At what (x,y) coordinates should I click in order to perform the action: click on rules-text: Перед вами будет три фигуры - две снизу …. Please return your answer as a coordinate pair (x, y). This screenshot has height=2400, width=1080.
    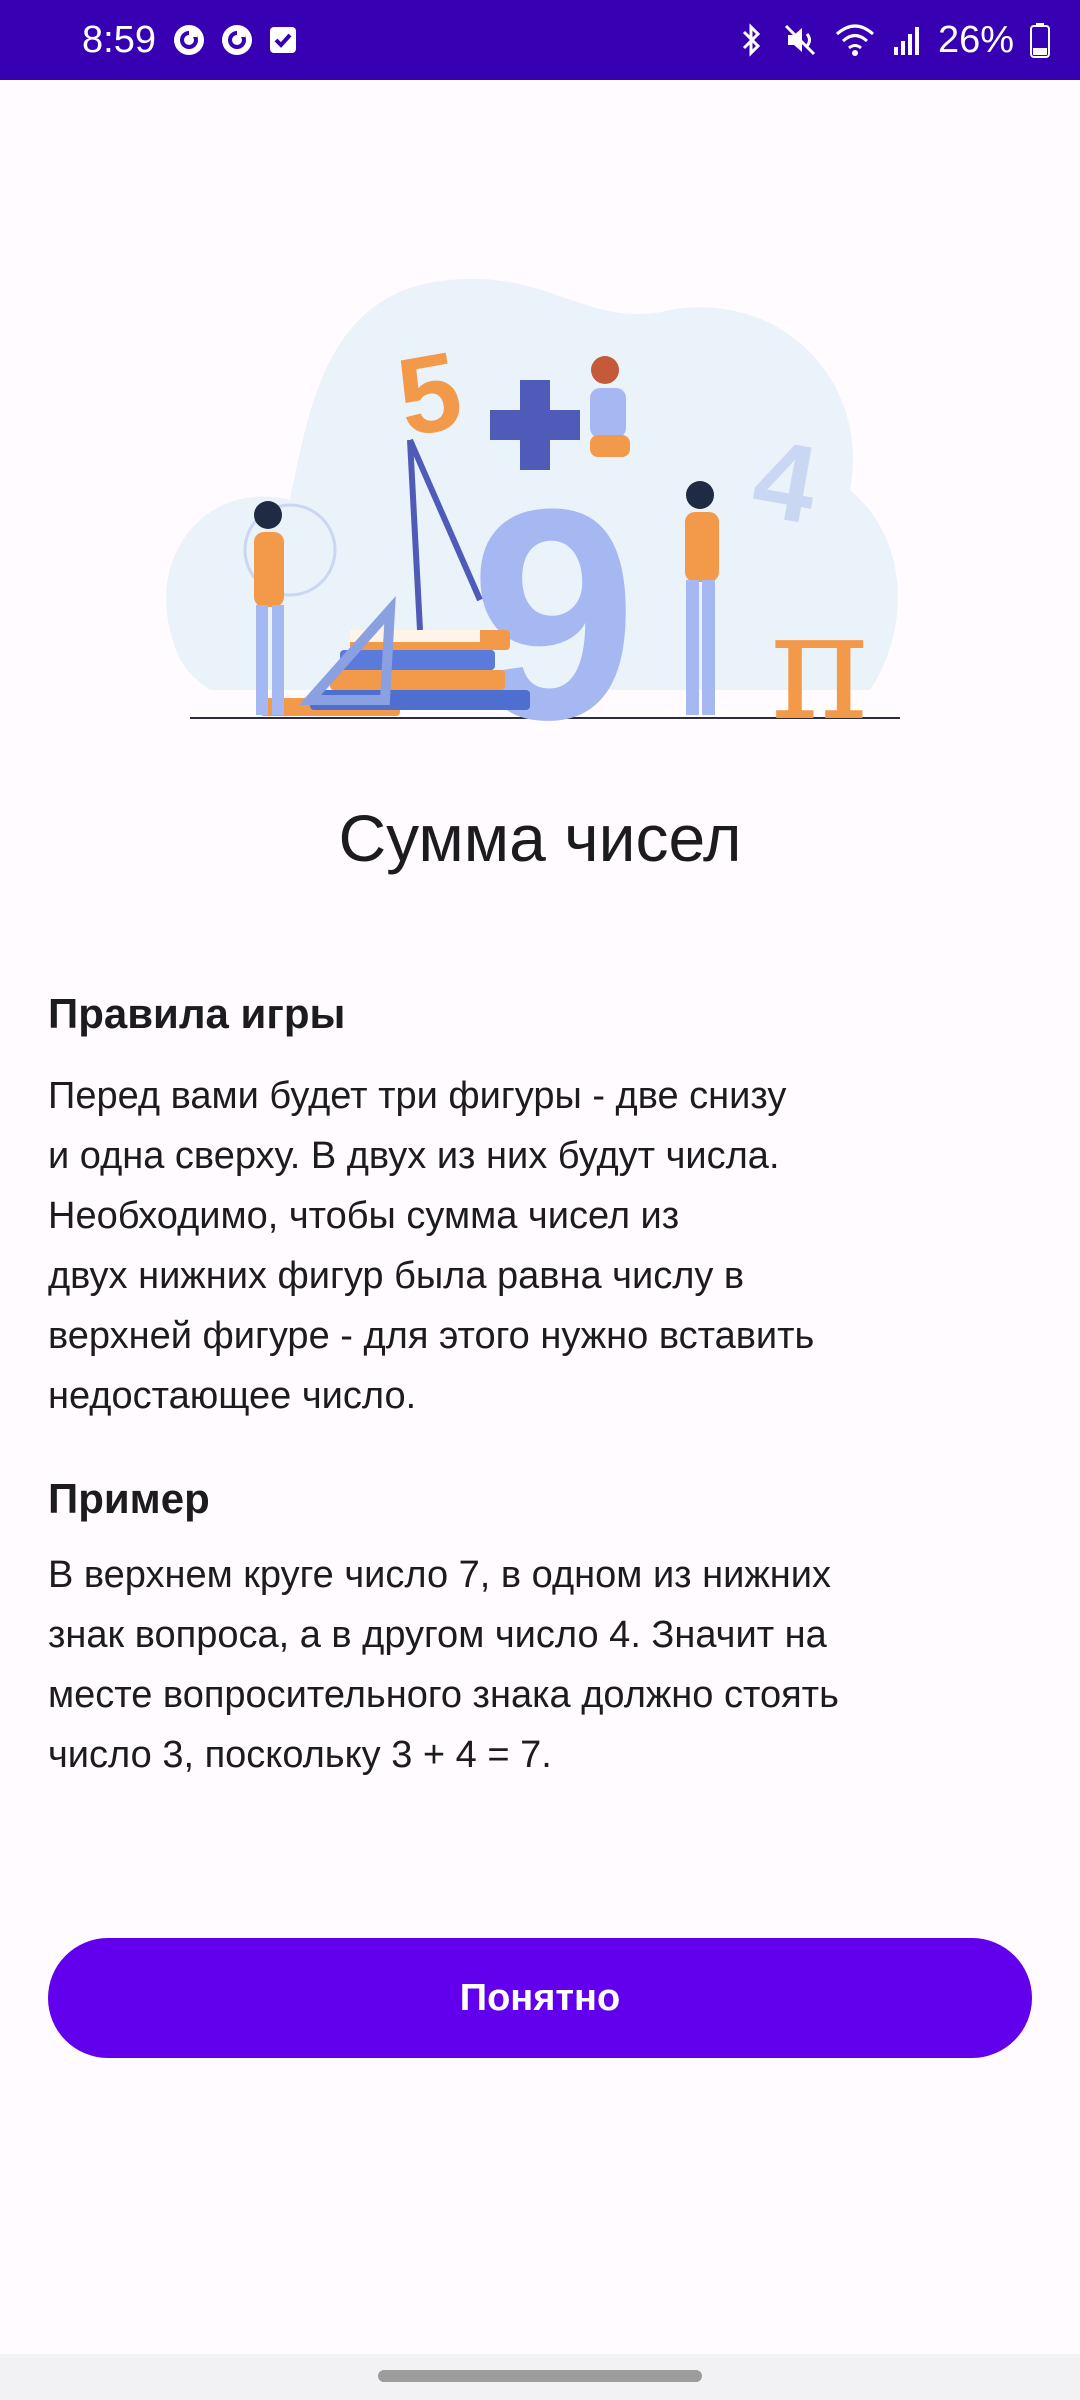
    Looking at the image, I should click on (431, 1246).